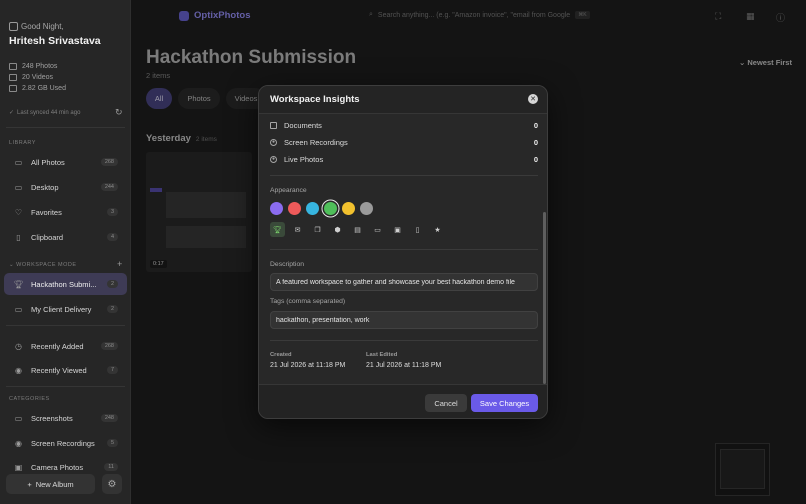  What do you see at coordinates (65, 370) in the screenshot?
I see `sidebar-item-recently-viewed: ◉ Recently Viewed 7` at bounding box center [65, 370].